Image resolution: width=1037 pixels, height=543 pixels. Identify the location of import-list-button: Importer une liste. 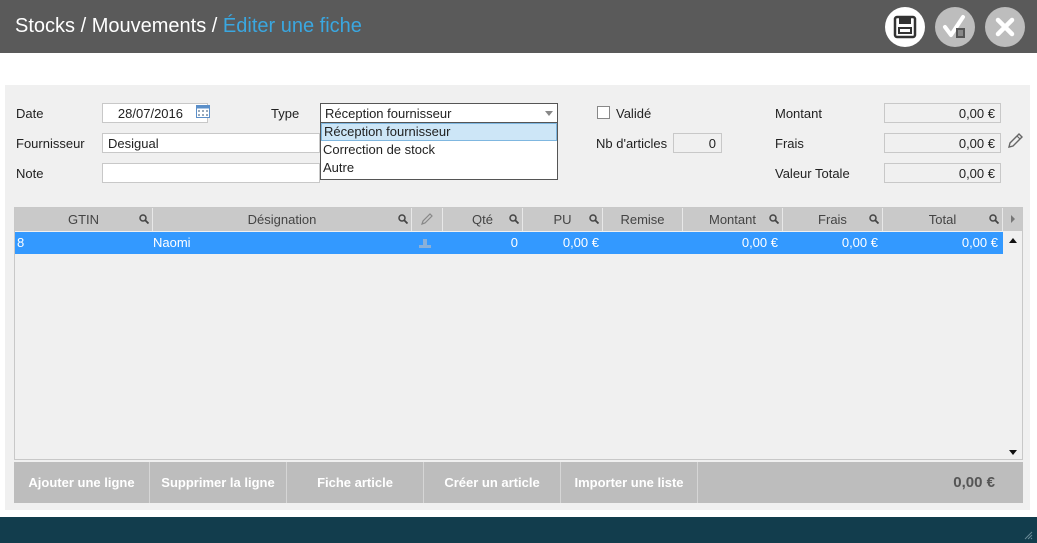
(629, 482).